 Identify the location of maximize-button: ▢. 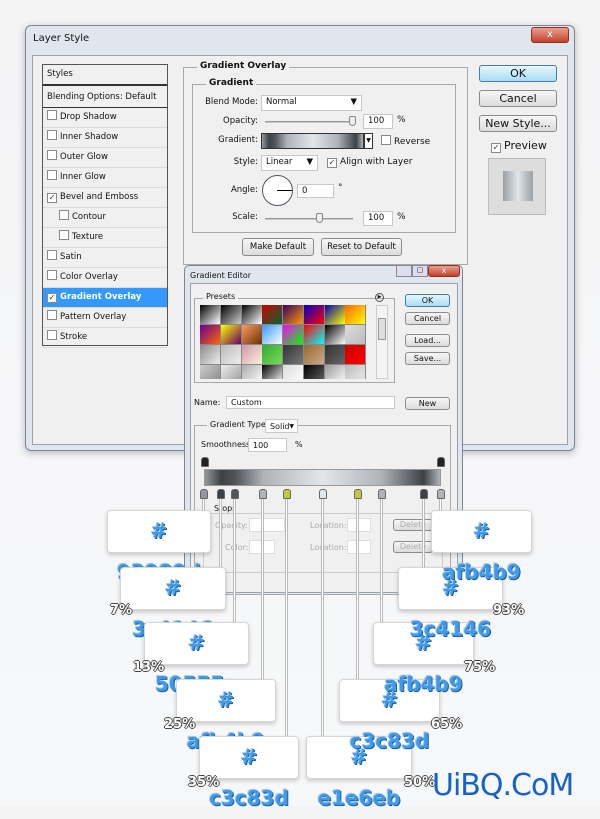
(420, 271).